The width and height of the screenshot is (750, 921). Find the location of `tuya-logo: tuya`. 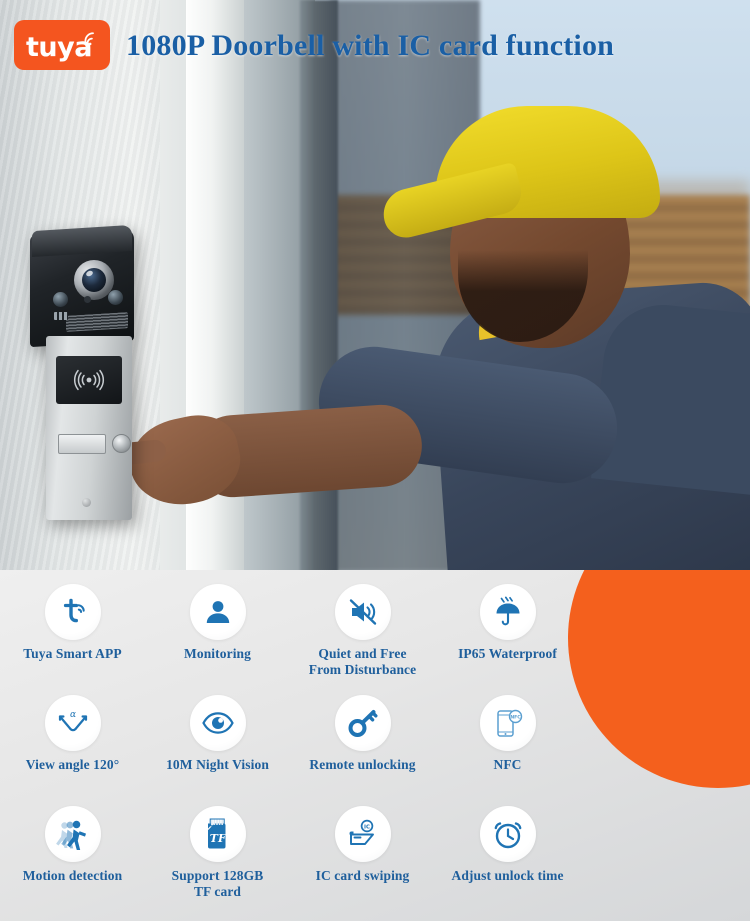

tuya-logo: tuya is located at coordinates (62, 45).